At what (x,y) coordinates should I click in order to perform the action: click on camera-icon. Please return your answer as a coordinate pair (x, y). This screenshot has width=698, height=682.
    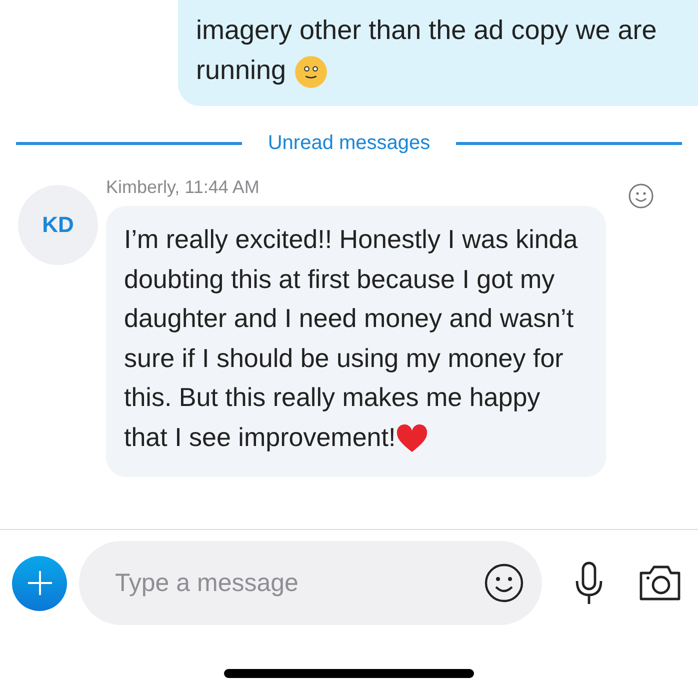
    Looking at the image, I should click on (660, 583).